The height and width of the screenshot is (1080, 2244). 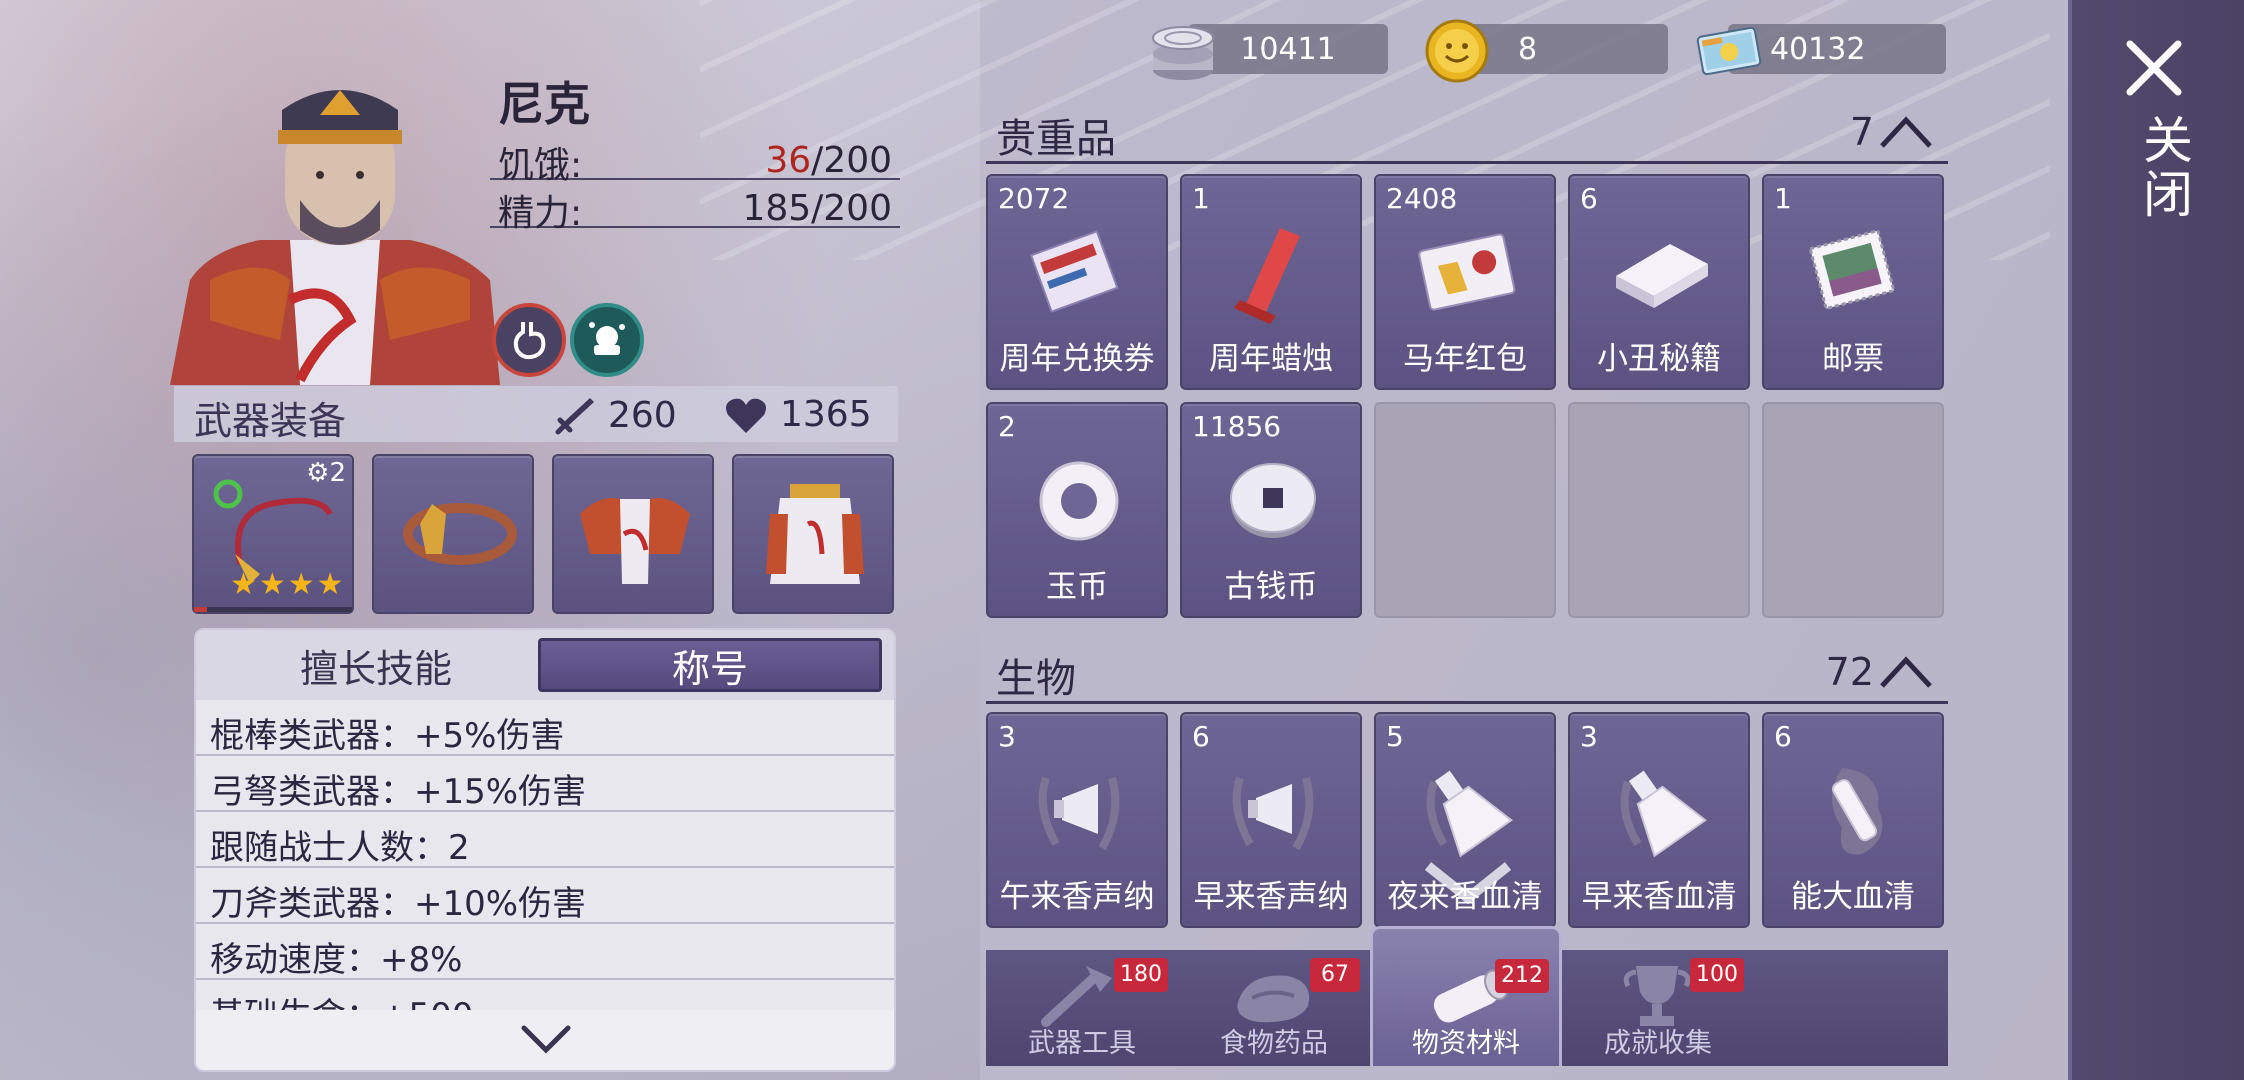 I want to click on creatures-count: 72, so click(x=1849, y=672).